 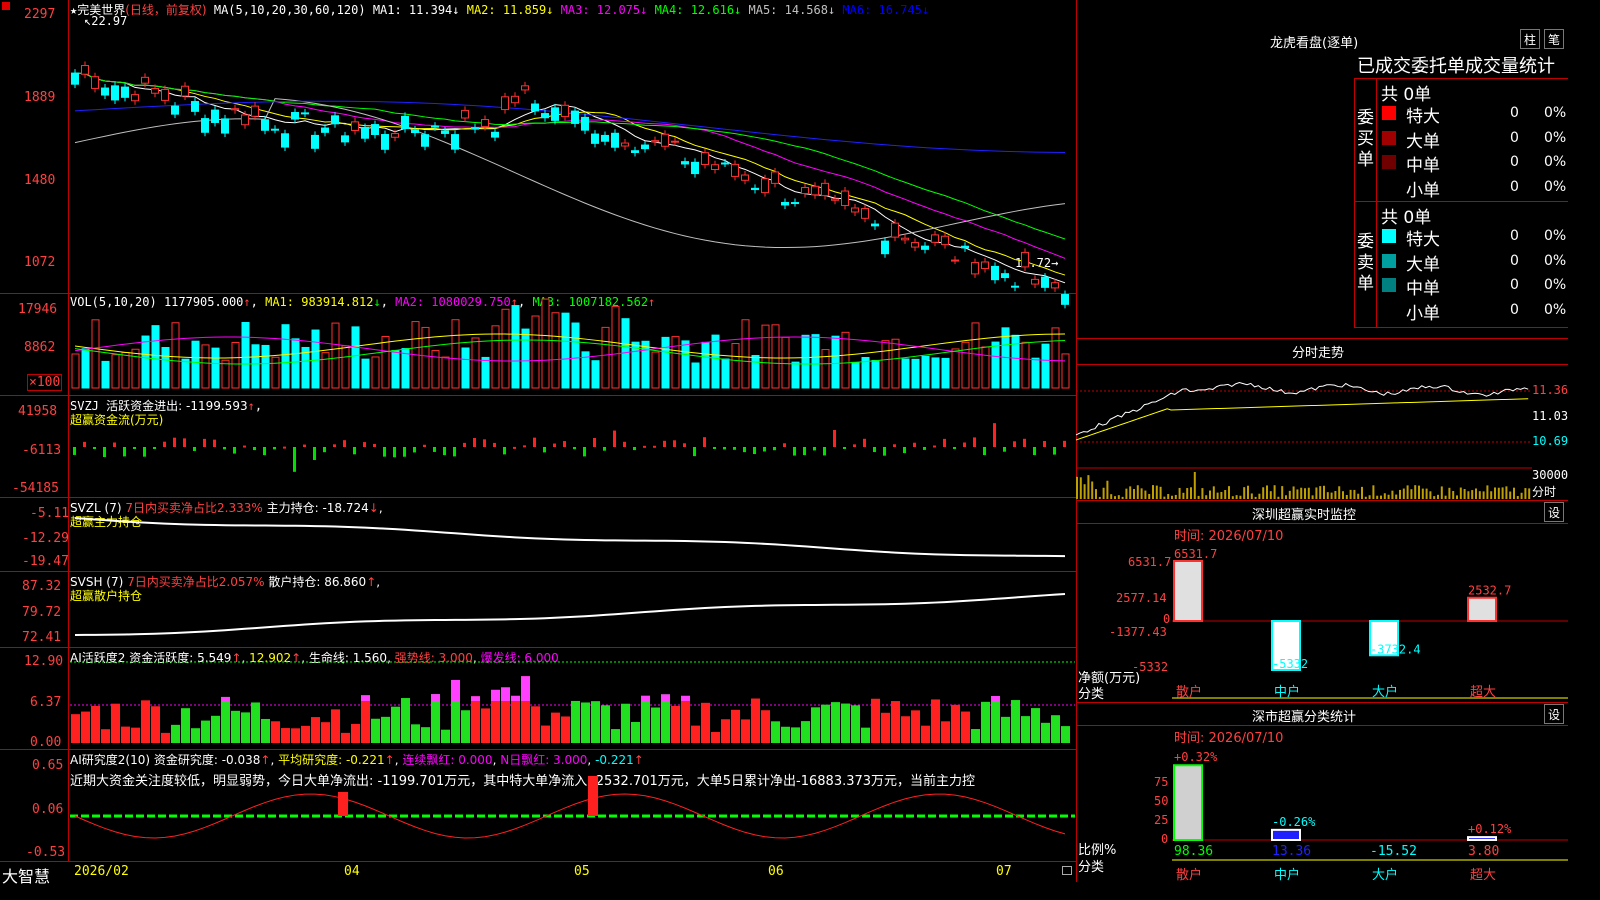 I want to click on brand-logo: 大智慧, so click(x=26, y=875).